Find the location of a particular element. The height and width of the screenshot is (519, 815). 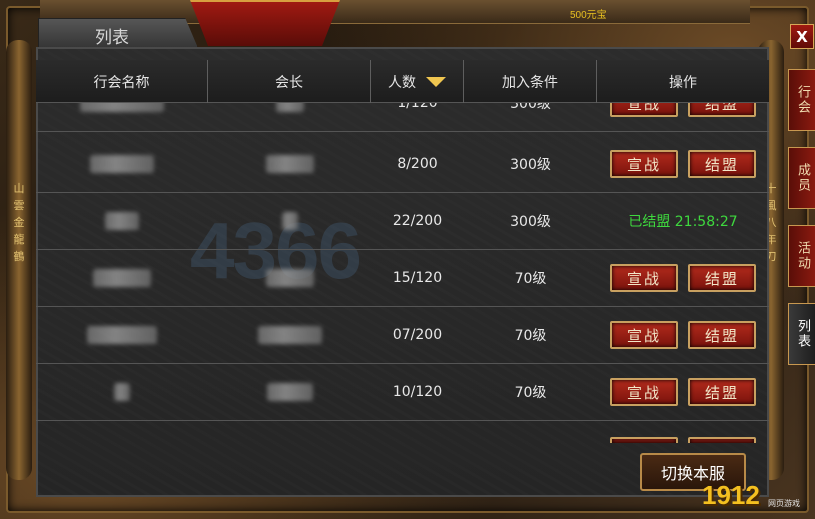

table-row: 10/120 70级 宣战 结盟 is located at coordinates (402, 392).